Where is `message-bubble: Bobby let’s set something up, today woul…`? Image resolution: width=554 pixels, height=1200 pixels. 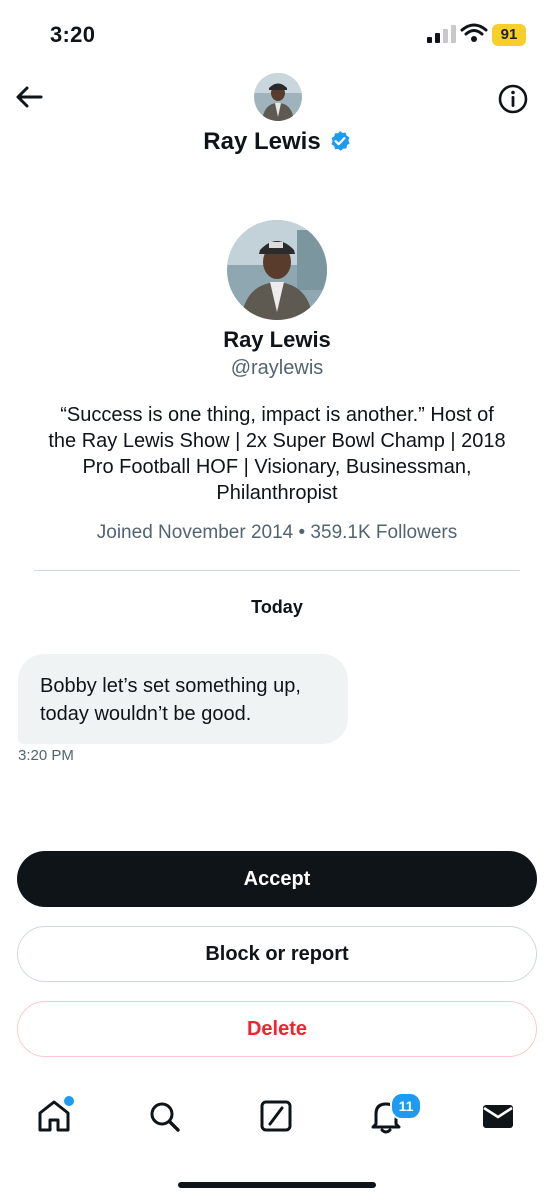
message-bubble: Bobby let’s set something up, today woul… is located at coordinates (183, 699).